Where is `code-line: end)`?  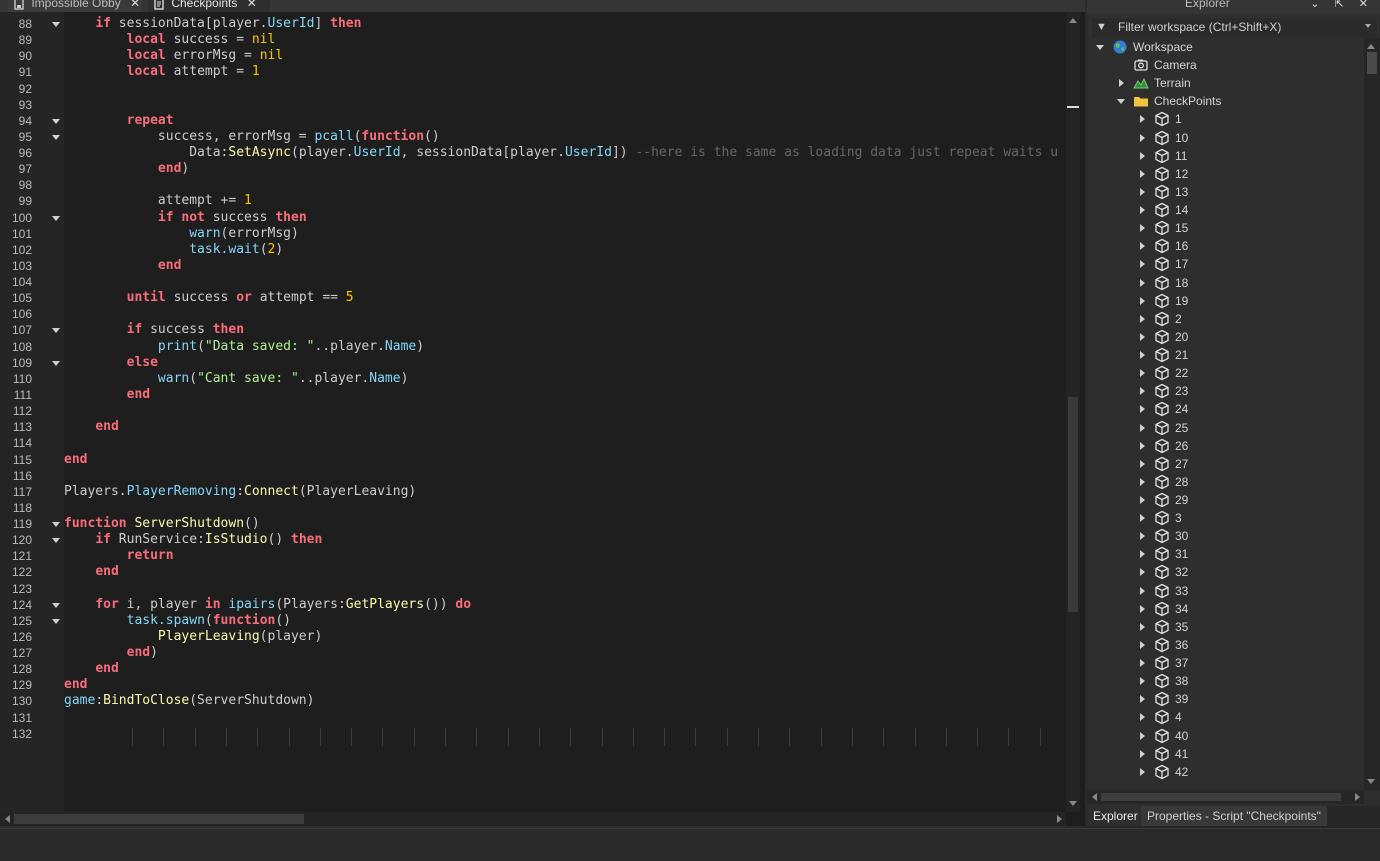
code-line: end) is located at coordinates (111, 653).